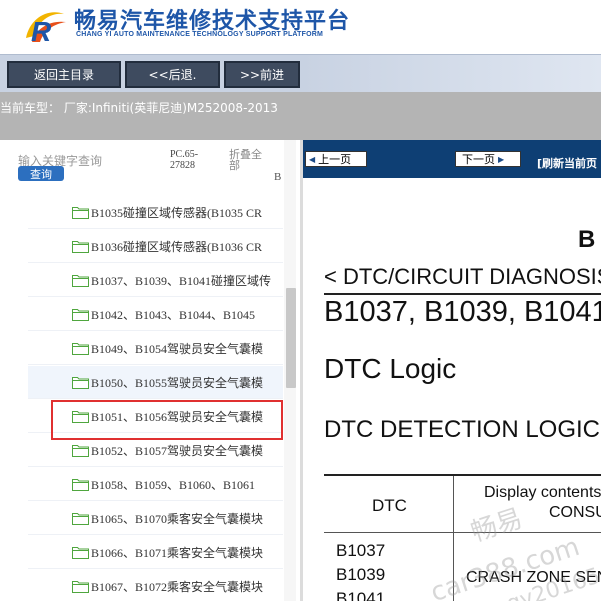 The width and height of the screenshot is (601, 601). What do you see at coordinates (172, 74) in the screenshot?
I see `back-button: <<后退.` at bounding box center [172, 74].